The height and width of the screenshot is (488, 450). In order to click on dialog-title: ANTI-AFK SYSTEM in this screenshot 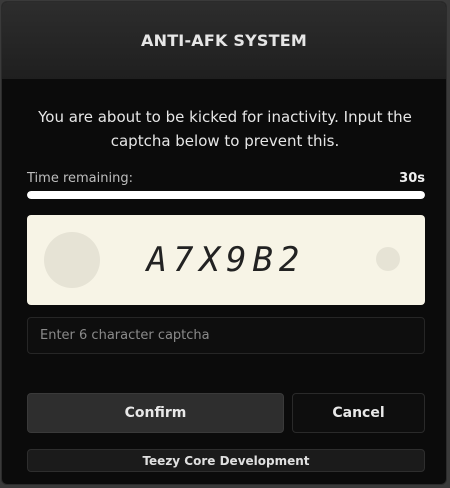, I will do `click(224, 40)`.